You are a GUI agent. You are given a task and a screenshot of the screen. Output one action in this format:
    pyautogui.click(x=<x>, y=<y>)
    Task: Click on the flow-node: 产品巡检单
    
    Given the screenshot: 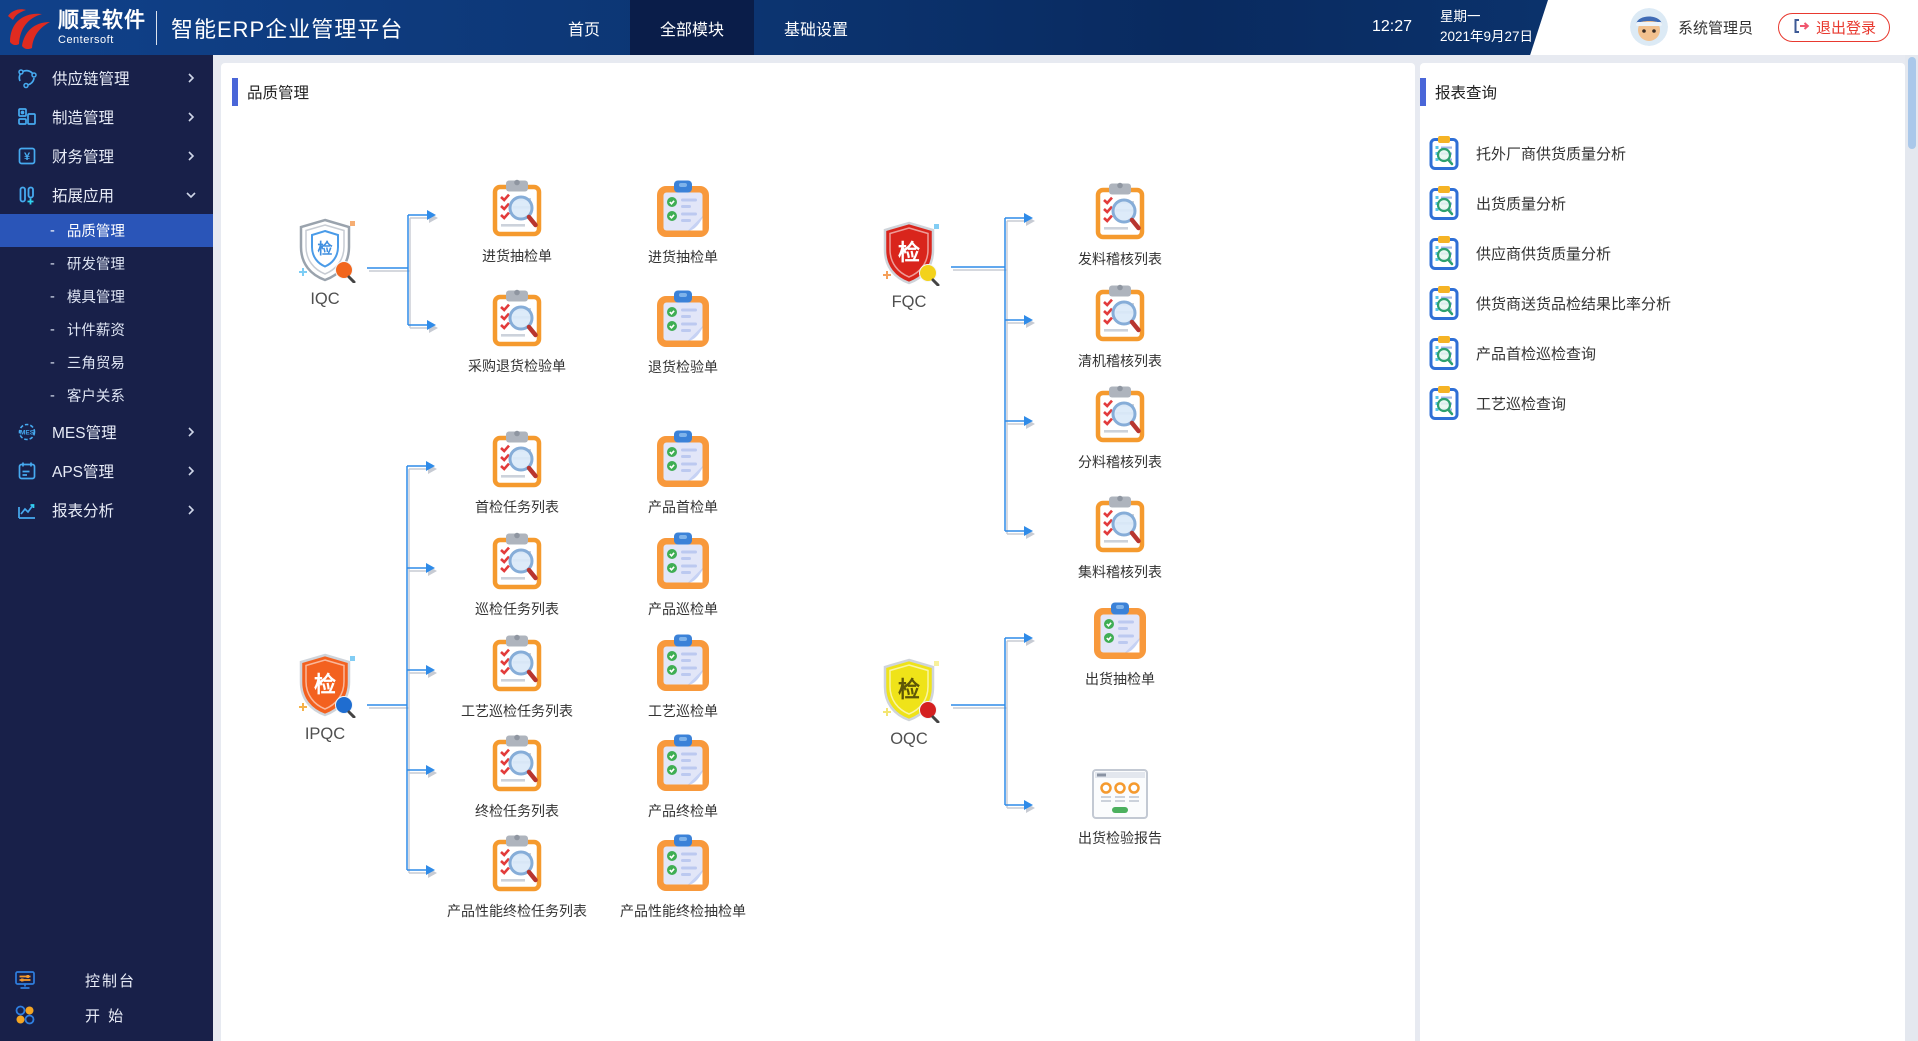 What is the action you would take?
    pyautogui.click(x=683, y=574)
    